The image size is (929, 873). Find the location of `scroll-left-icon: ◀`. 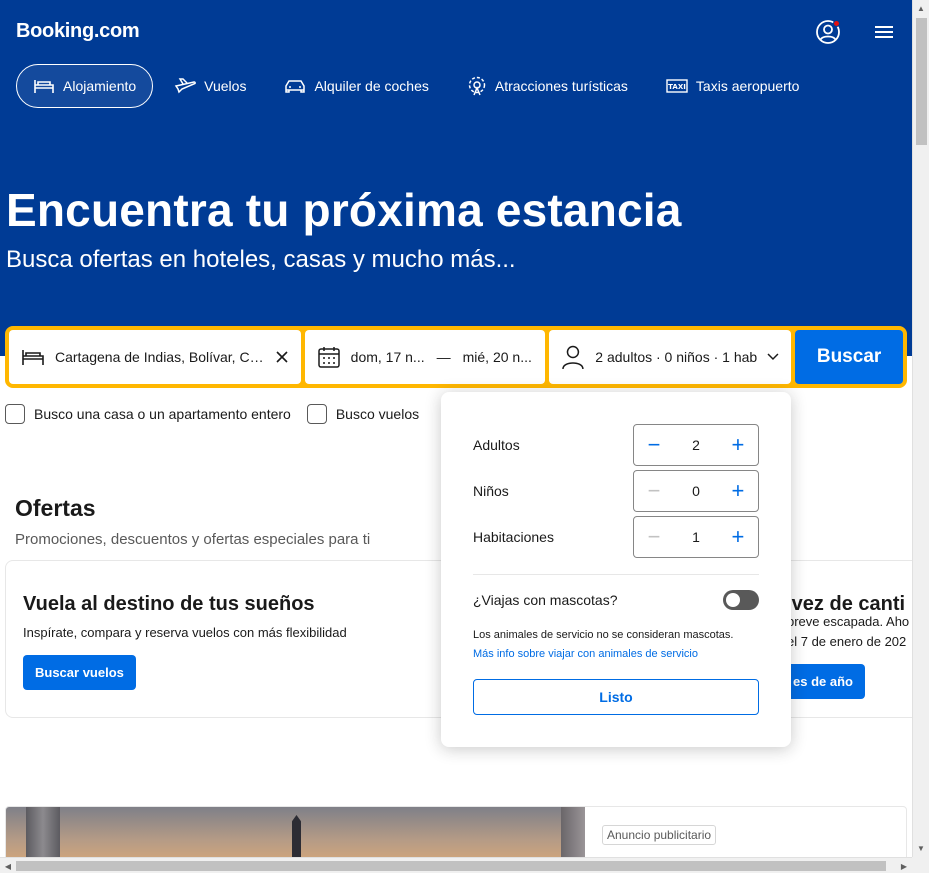

scroll-left-icon: ◀ is located at coordinates (8, 865).